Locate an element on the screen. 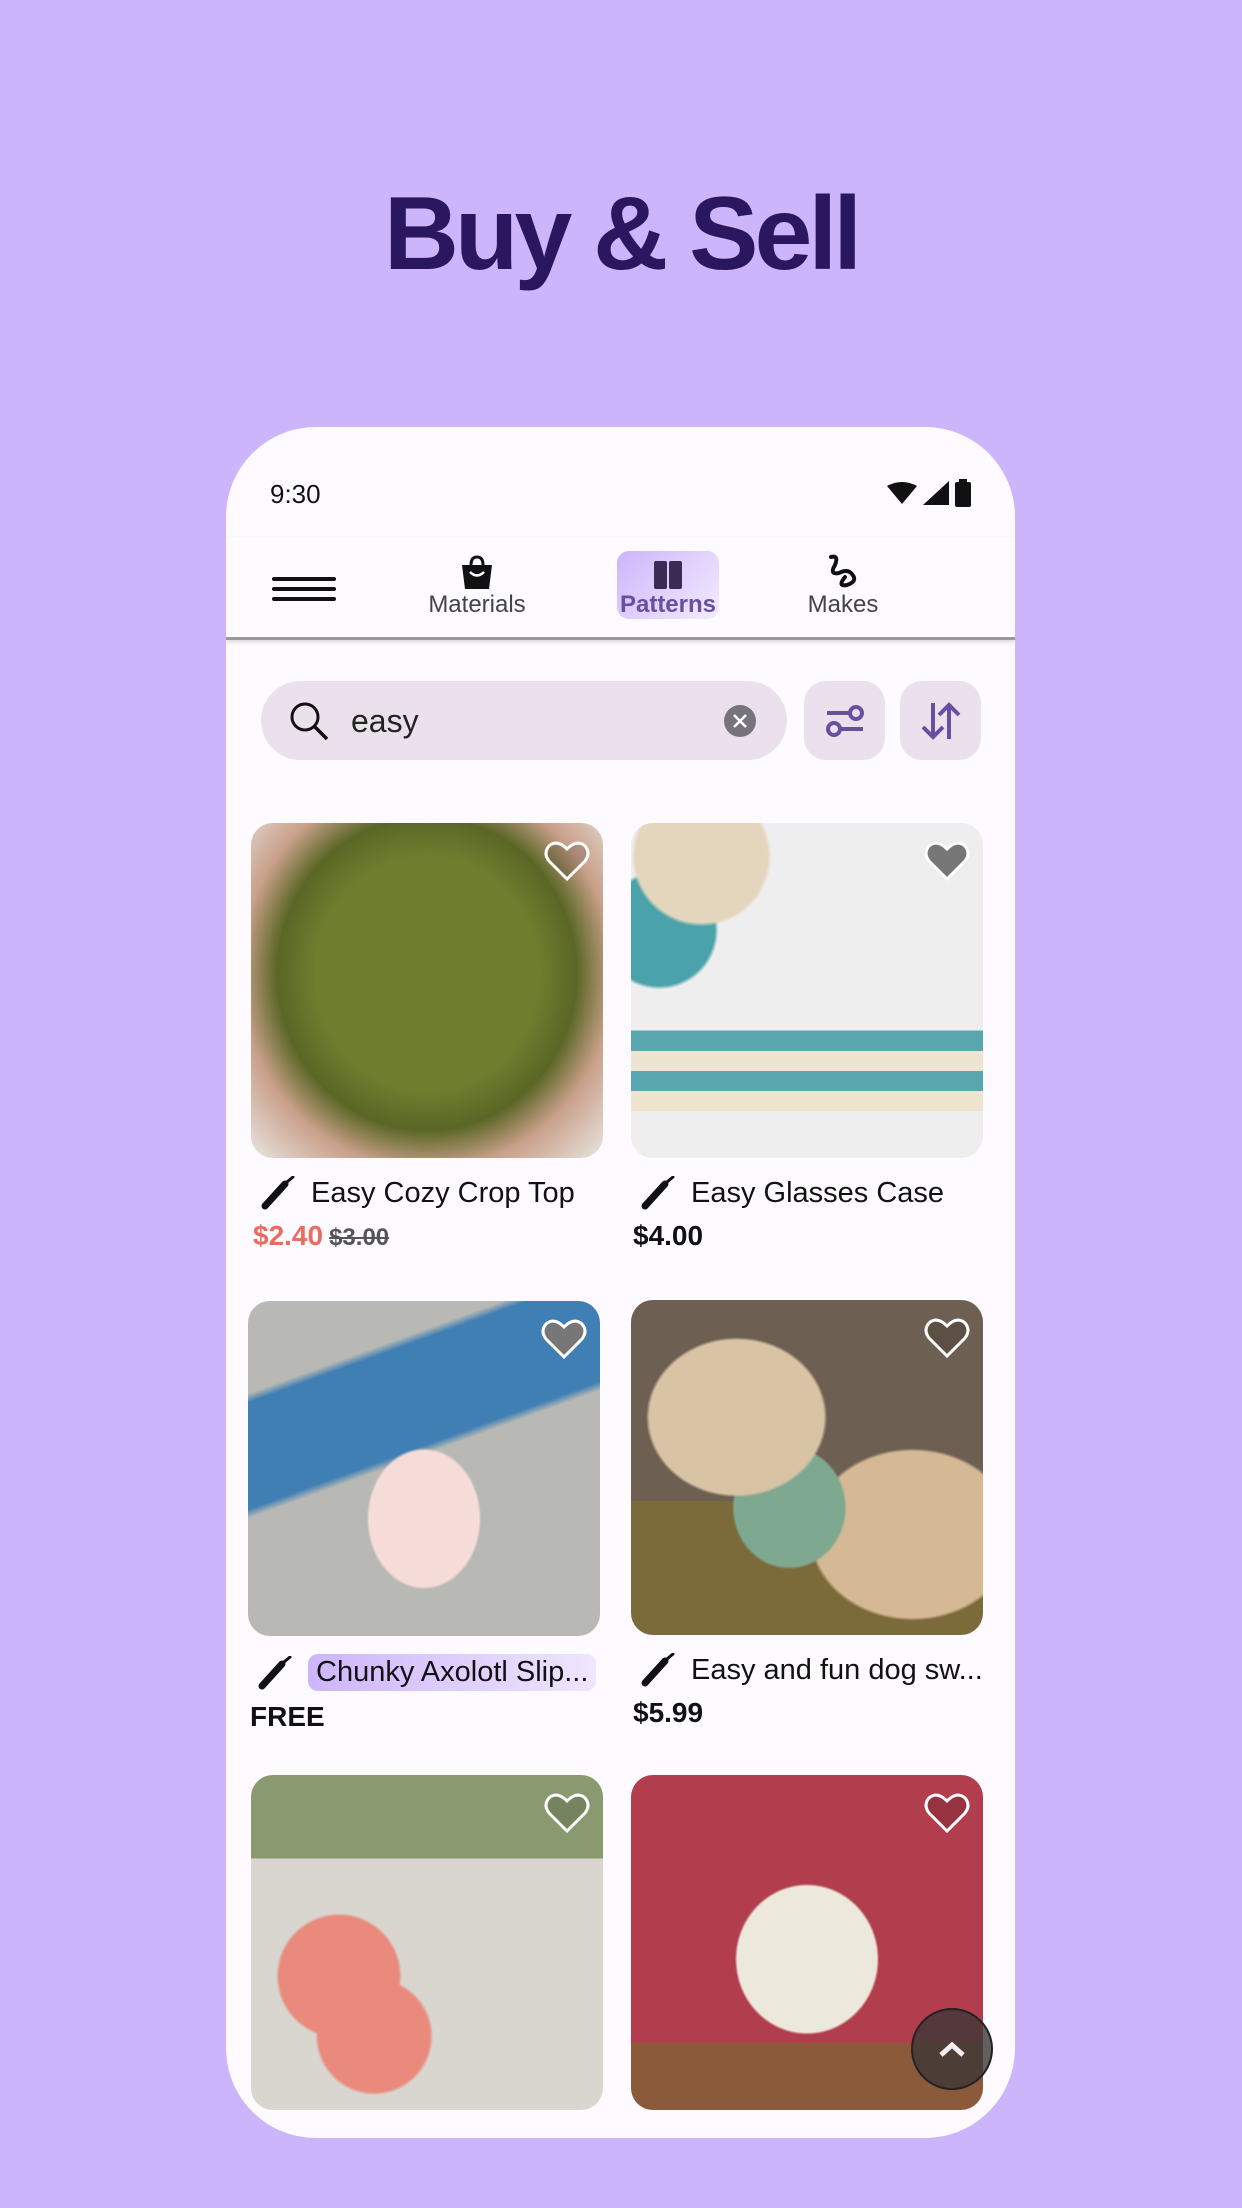 This screenshot has height=2208, width=1242. listing-card: Easy Cozy Crop Top $2.40 $3.00 is located at coordinates (427, 1037).